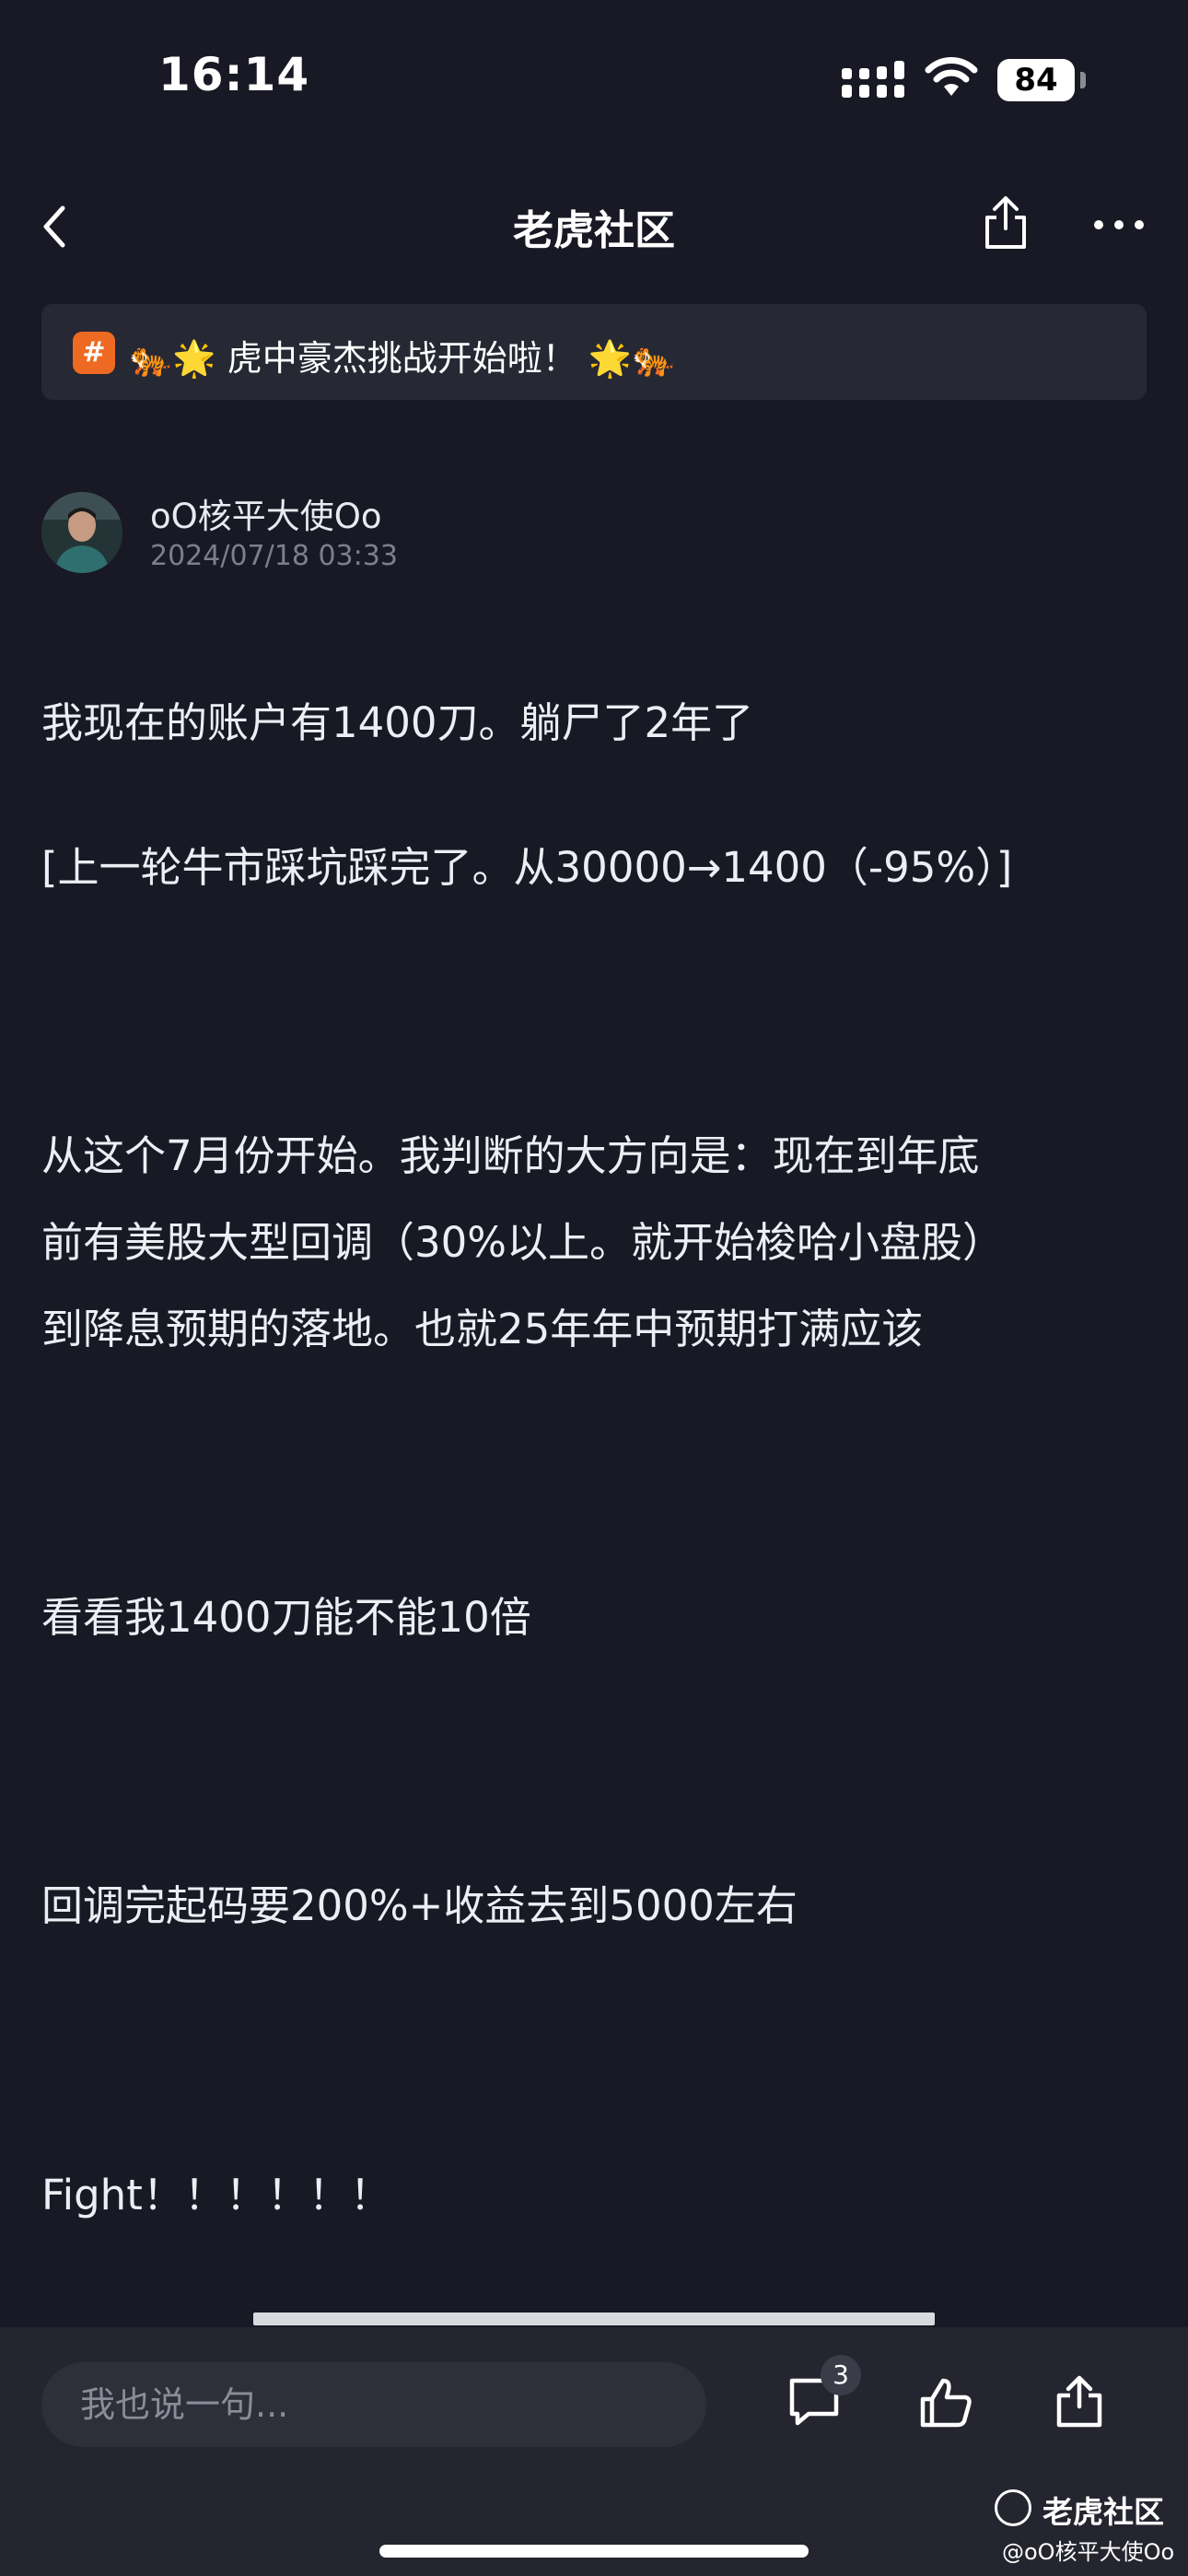 Image resolution: width=1188 pixels, height=2576 pixels. I want to click on author-info: oO核平大使Oo 2024/07/18 03:33, so click(455, 534).